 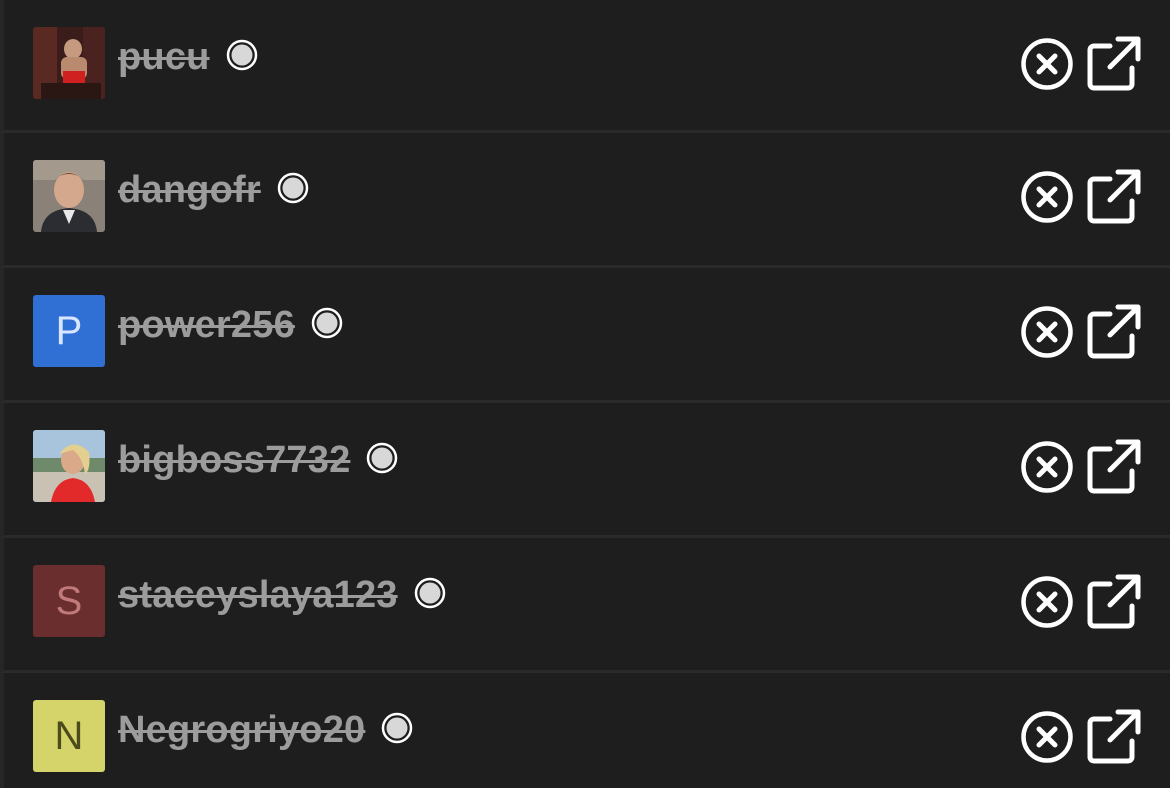 What do you see at coordinates (164, 57) in the screenshot?
I see `username-text: pucu` at bounding box center [164, 57].